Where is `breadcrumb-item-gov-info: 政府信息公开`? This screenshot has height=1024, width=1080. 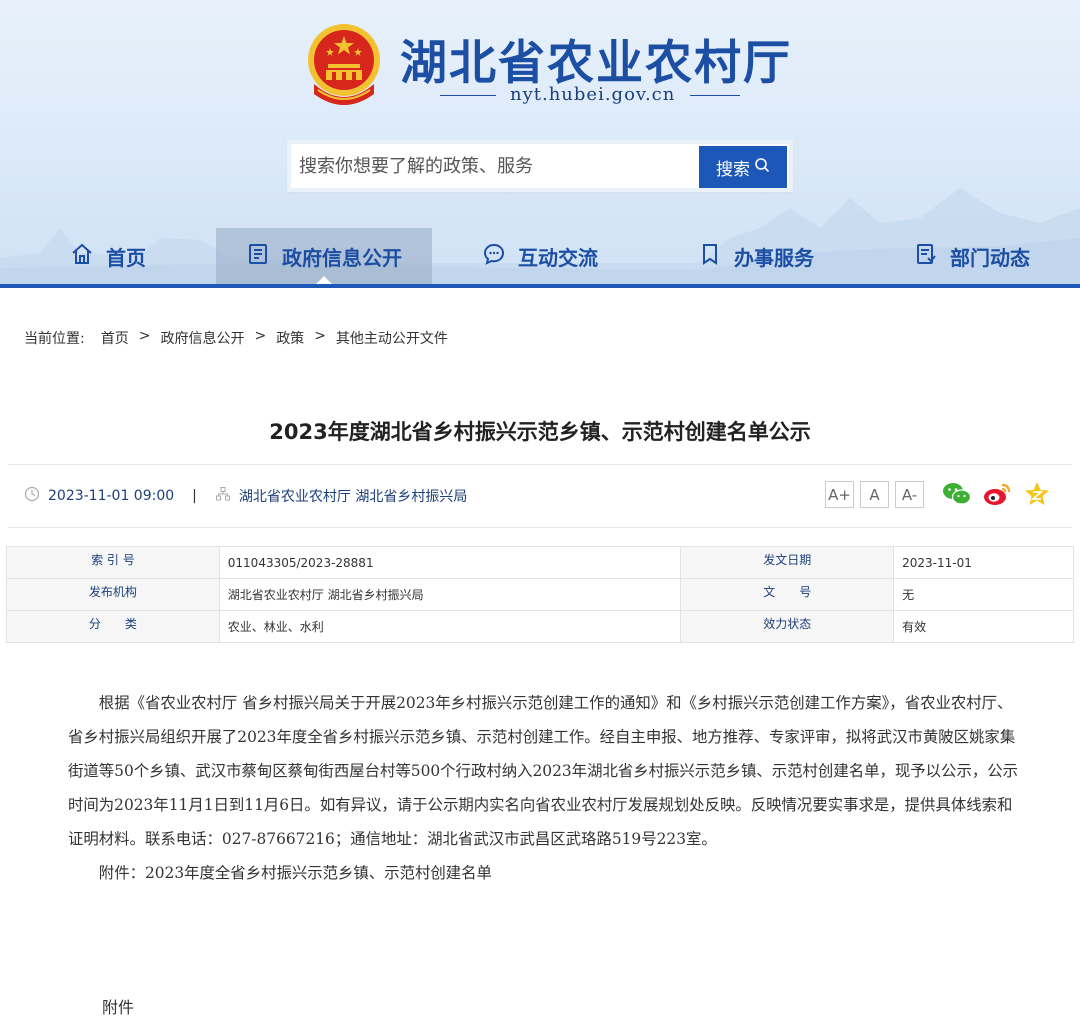
breadcrumb-item-gov-info: 政府信息公开 is located at coordinates (202, 338).